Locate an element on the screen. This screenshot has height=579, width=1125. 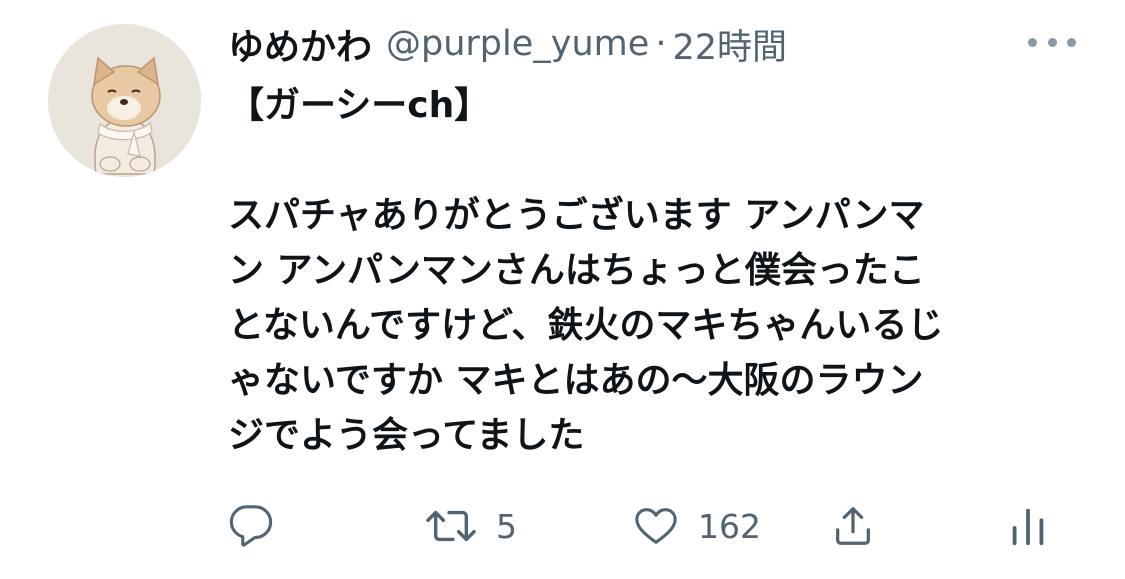
retweet-icon is located at coordinates (451, 526).